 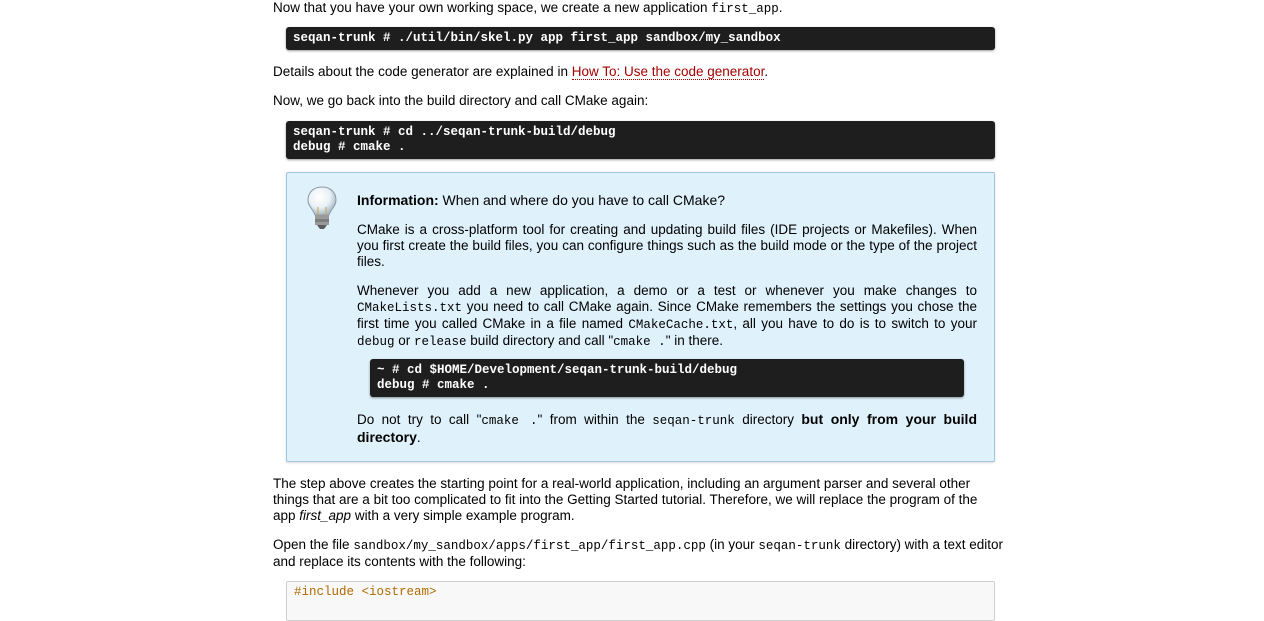 What do you see at coordinates (668, 72) in the screenshot?
I see `code-generator-link: How To: Use the code generator` at bounding box center [668, 72].